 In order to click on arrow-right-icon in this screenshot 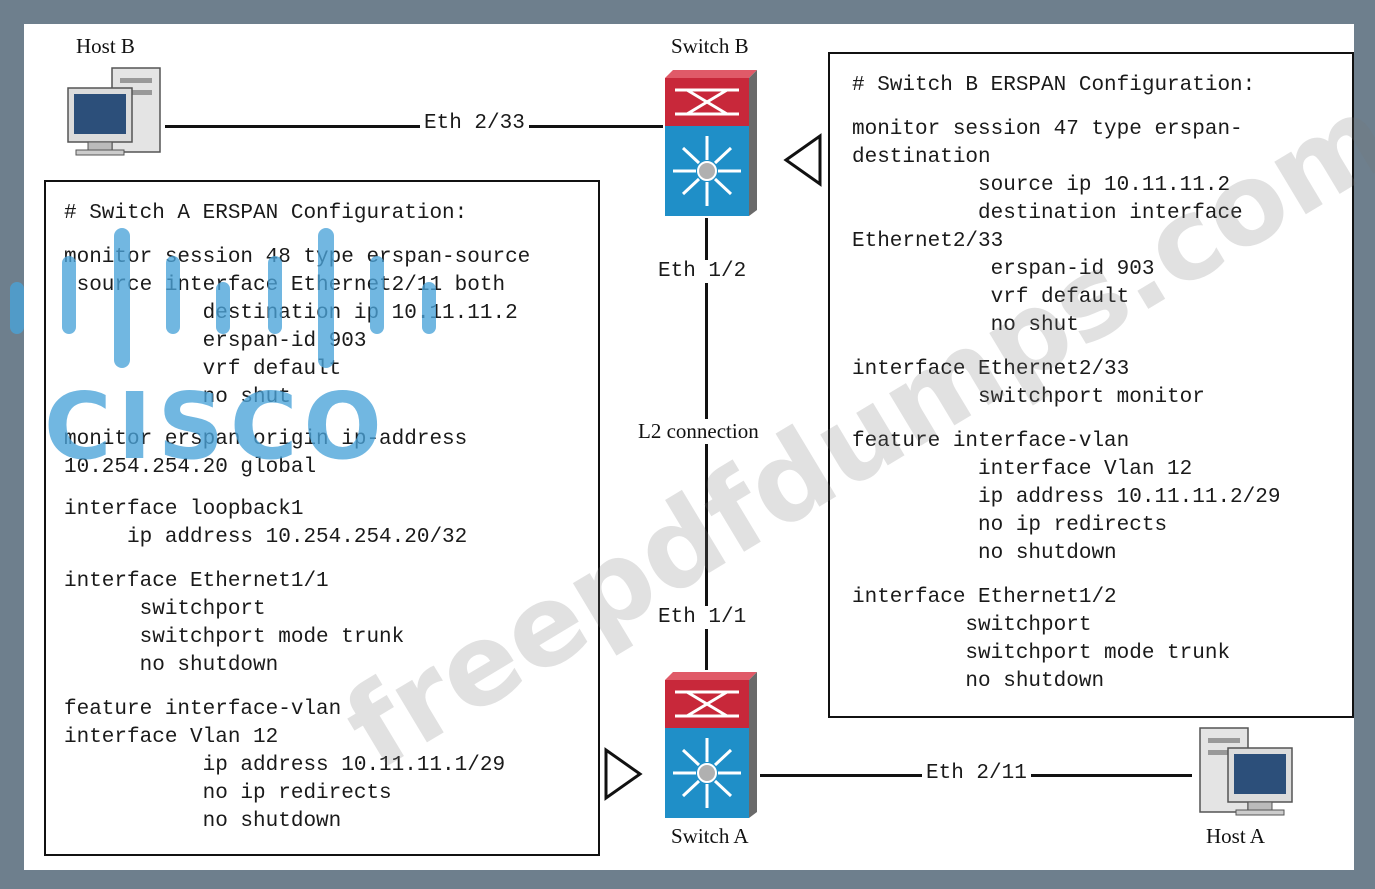, I will do `click(623, 774)`.